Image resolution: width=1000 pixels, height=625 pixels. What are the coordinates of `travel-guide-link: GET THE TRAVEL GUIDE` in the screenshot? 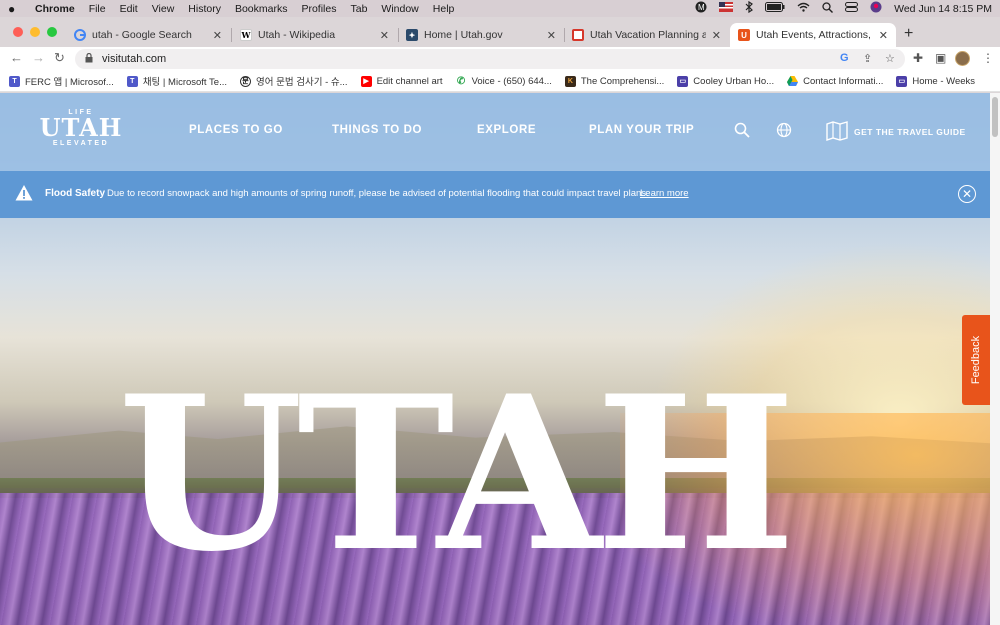 It's located at (896, 132).